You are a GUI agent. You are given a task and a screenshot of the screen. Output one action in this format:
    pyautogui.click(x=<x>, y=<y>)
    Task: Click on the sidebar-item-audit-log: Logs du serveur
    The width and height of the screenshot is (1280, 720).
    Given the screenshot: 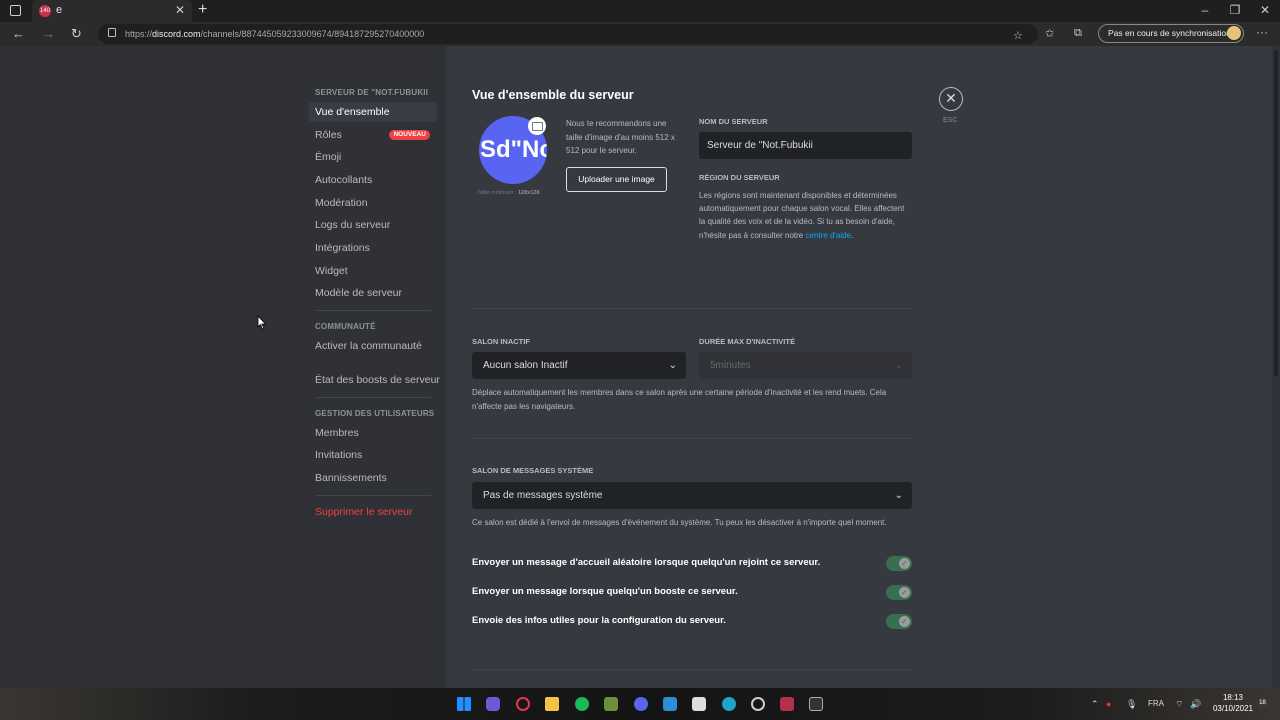 What is the action you would take?
    pyautogui.click(x=373, y=225)
    